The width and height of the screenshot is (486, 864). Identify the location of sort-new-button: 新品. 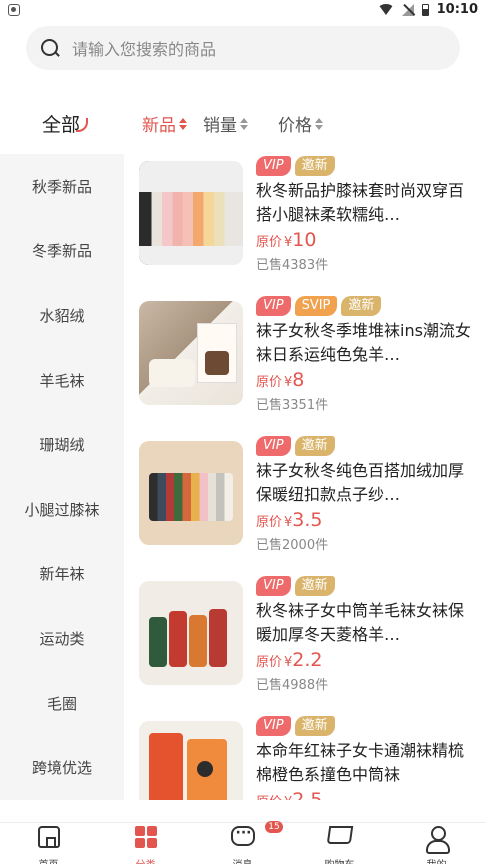
(164, 123).